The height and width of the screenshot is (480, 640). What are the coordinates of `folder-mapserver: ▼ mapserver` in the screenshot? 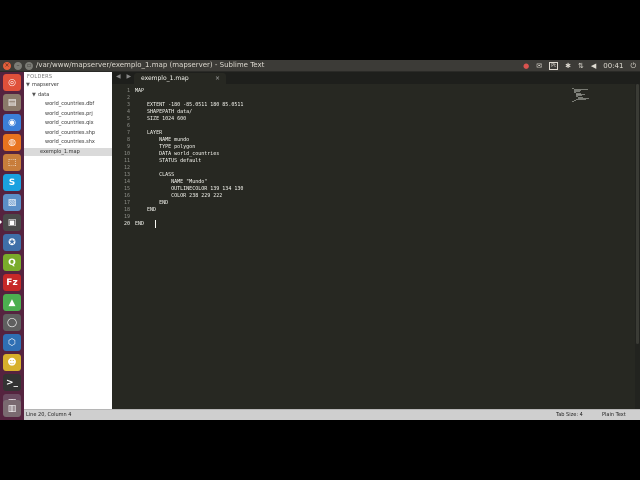 It's located at (42, 85).